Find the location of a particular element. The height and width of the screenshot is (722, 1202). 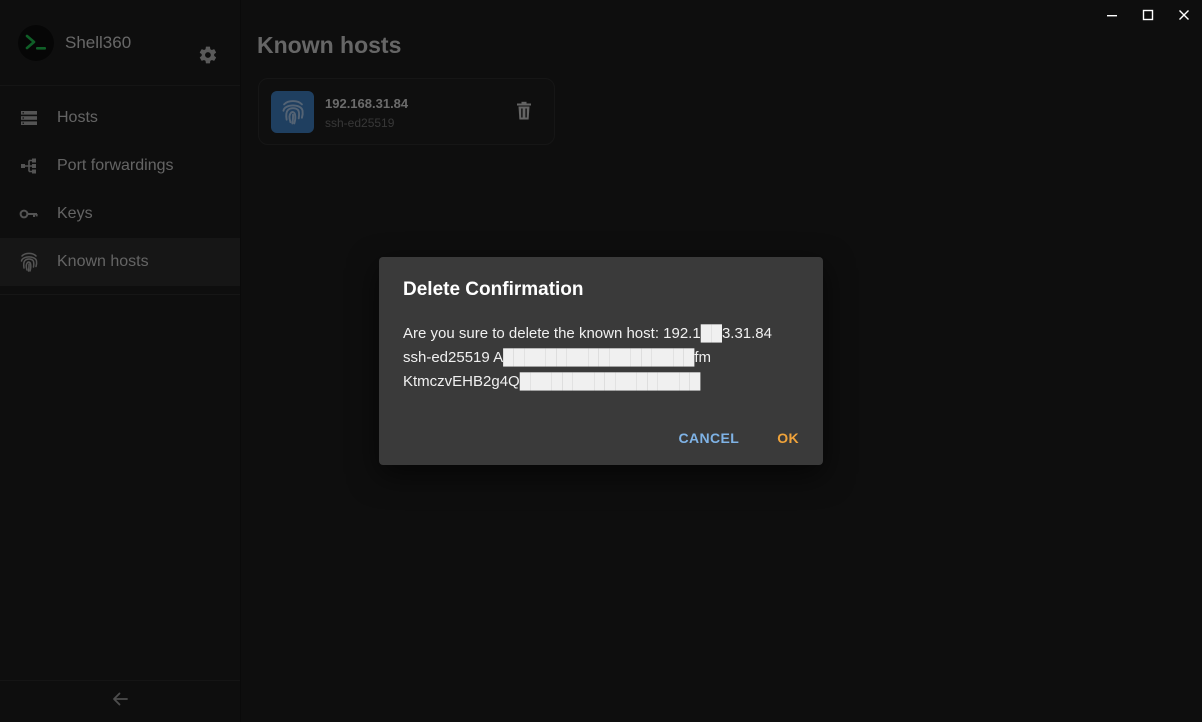

dialog-title: Delete Confirmation is located at coordinates (493, 289).